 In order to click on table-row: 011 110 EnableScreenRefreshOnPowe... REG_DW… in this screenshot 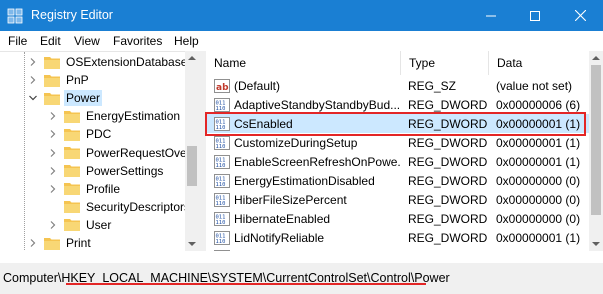, I will do `click(397, 161)`.